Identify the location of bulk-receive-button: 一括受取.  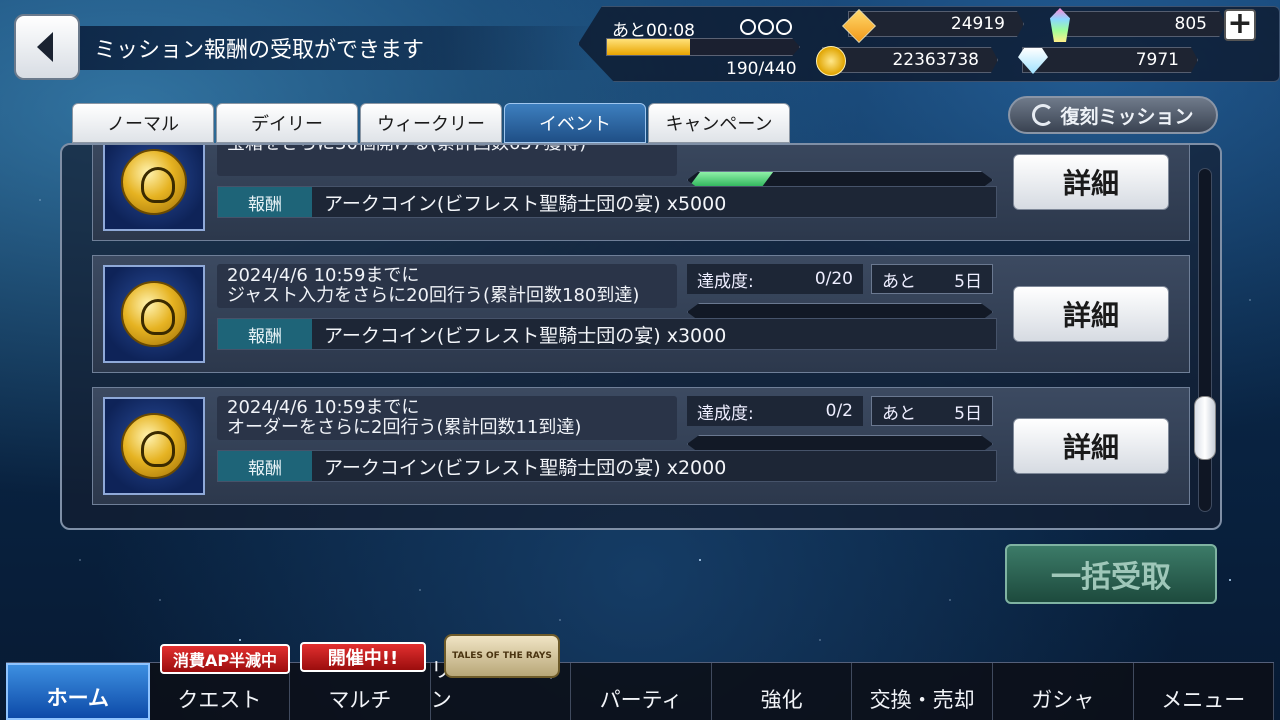
(1111, 574).